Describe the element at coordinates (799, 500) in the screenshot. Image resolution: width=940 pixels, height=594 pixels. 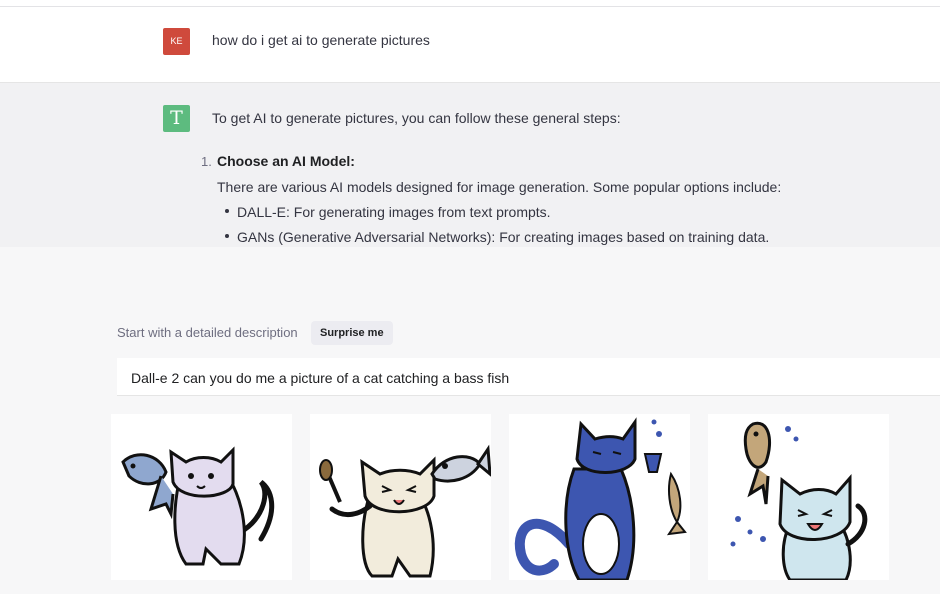
I see `cat-splashing-fish-image` at that location.